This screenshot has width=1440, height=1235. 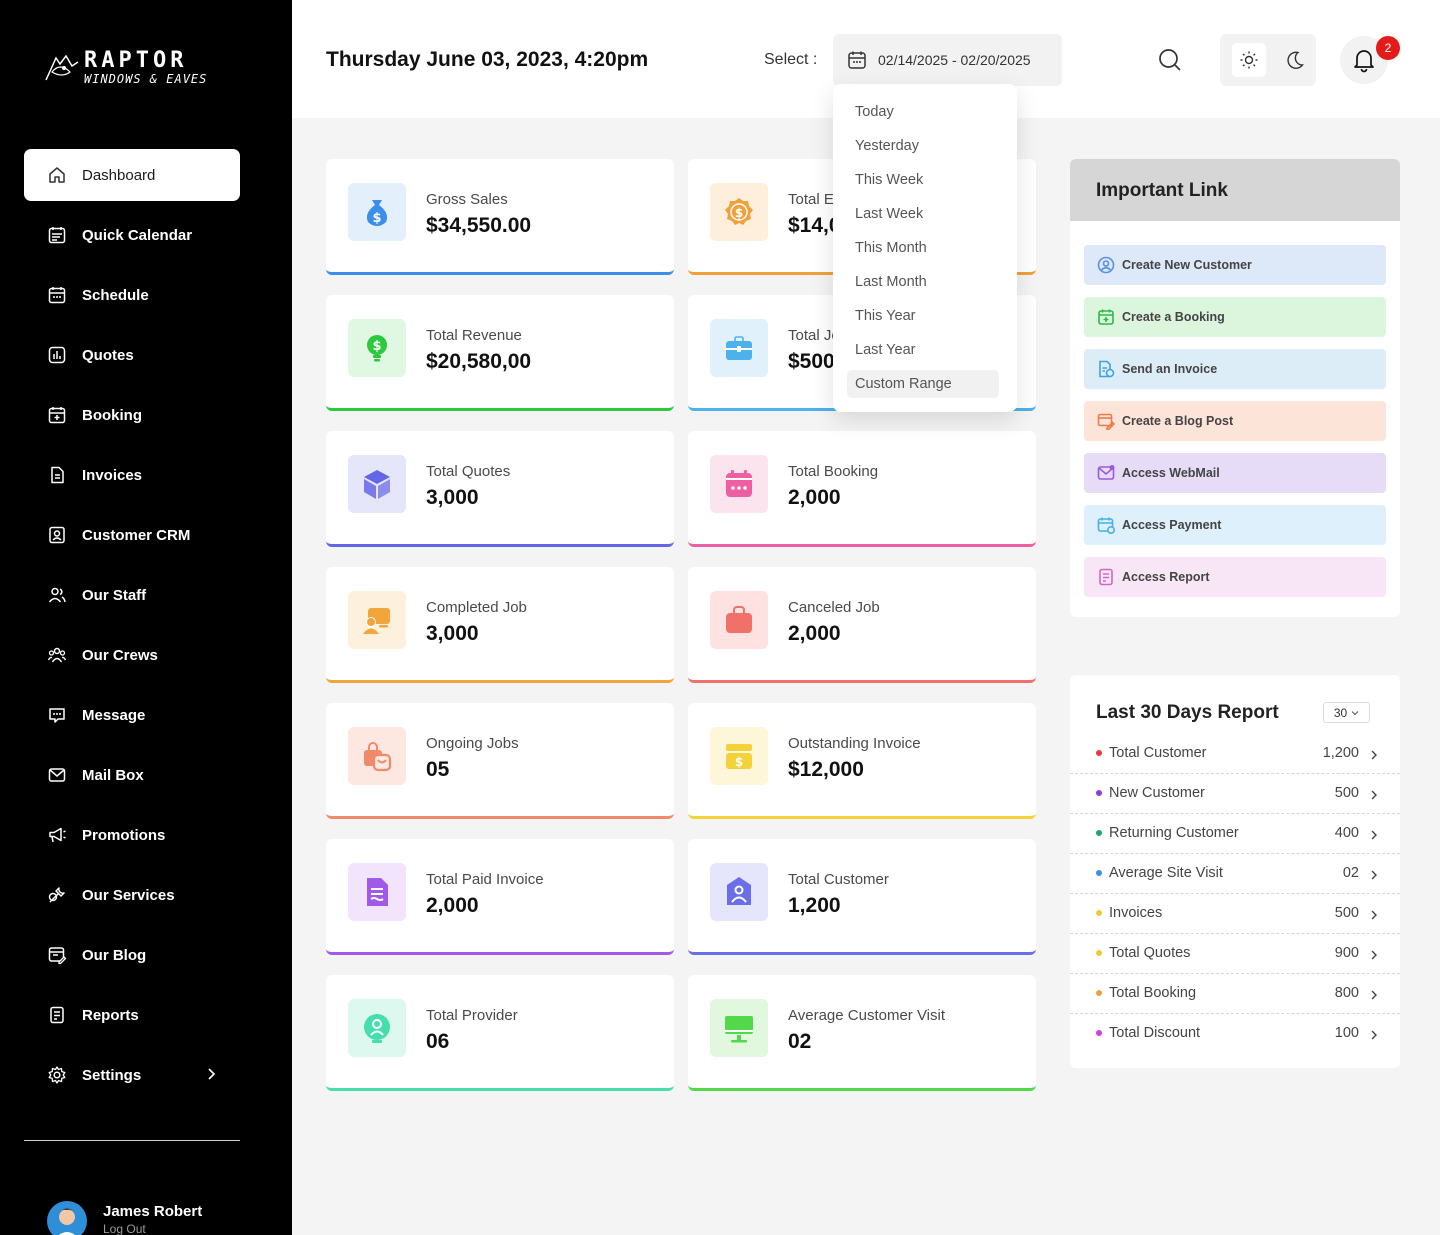 I want to click on stat-label: Gross Sales, so click(x=467, y=199).